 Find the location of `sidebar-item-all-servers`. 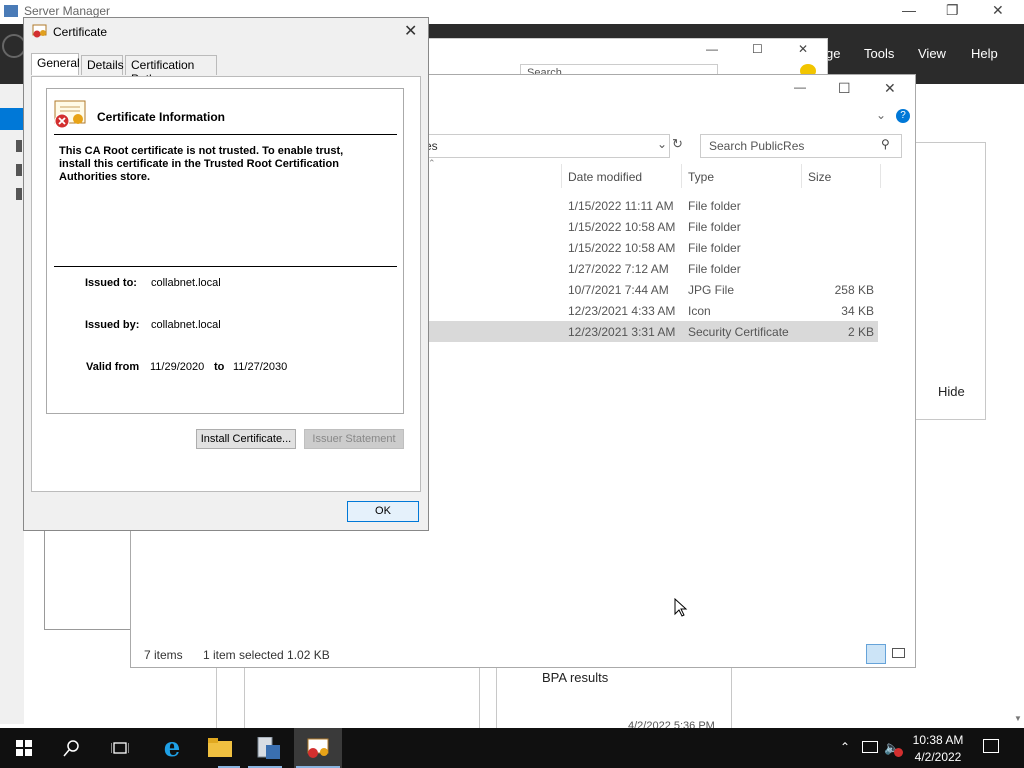

sidebar-item-all-servers is located at coordinates (19, 170).